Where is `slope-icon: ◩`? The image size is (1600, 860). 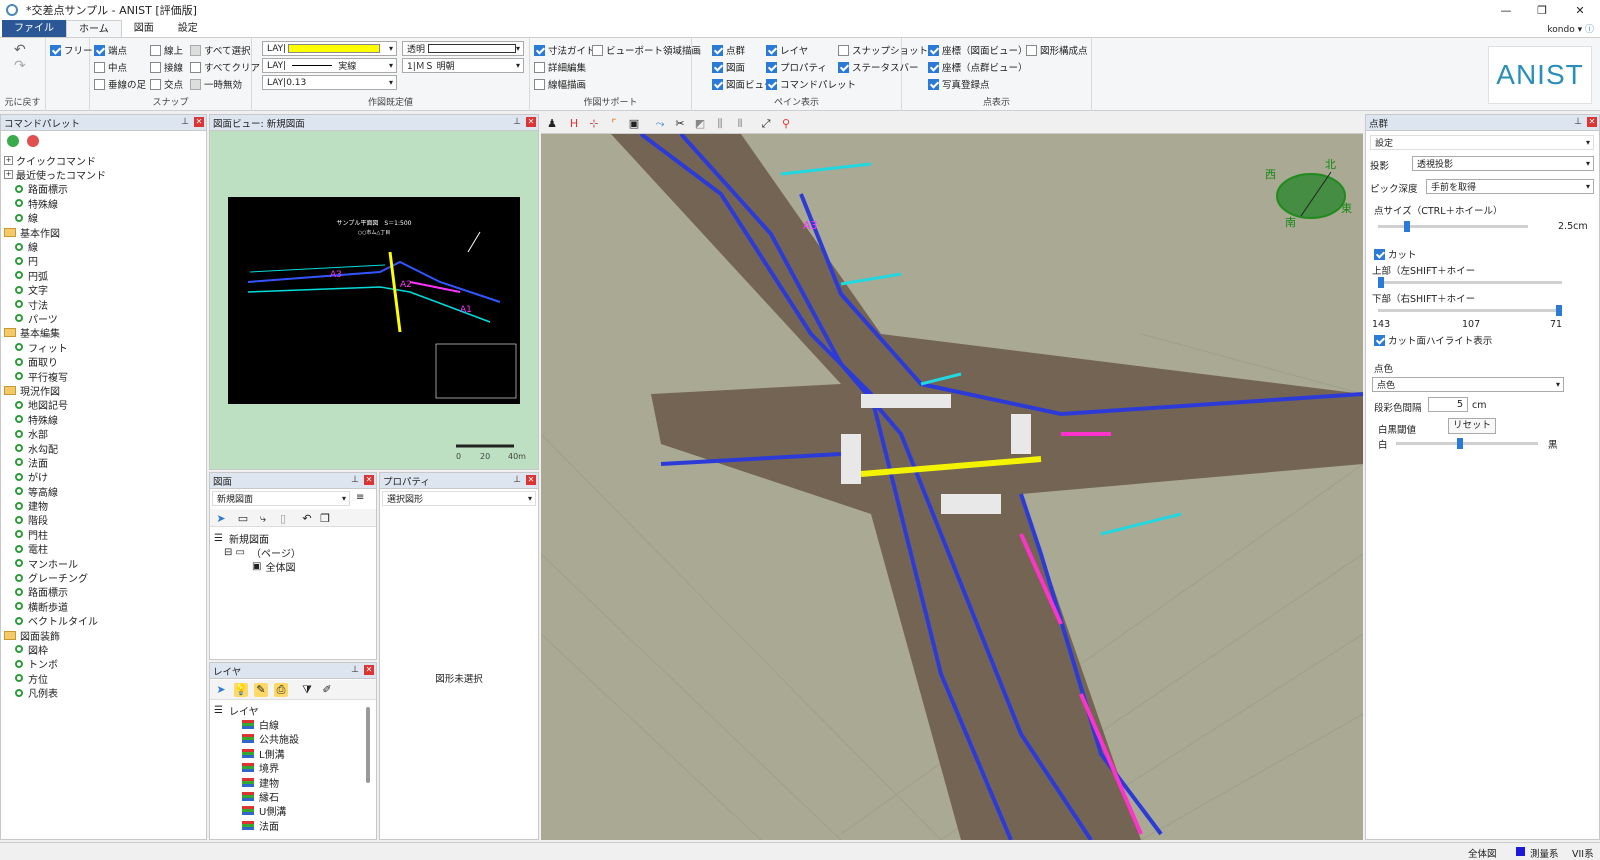
slope-icon: ◩ is located at coordinates (700, 124).